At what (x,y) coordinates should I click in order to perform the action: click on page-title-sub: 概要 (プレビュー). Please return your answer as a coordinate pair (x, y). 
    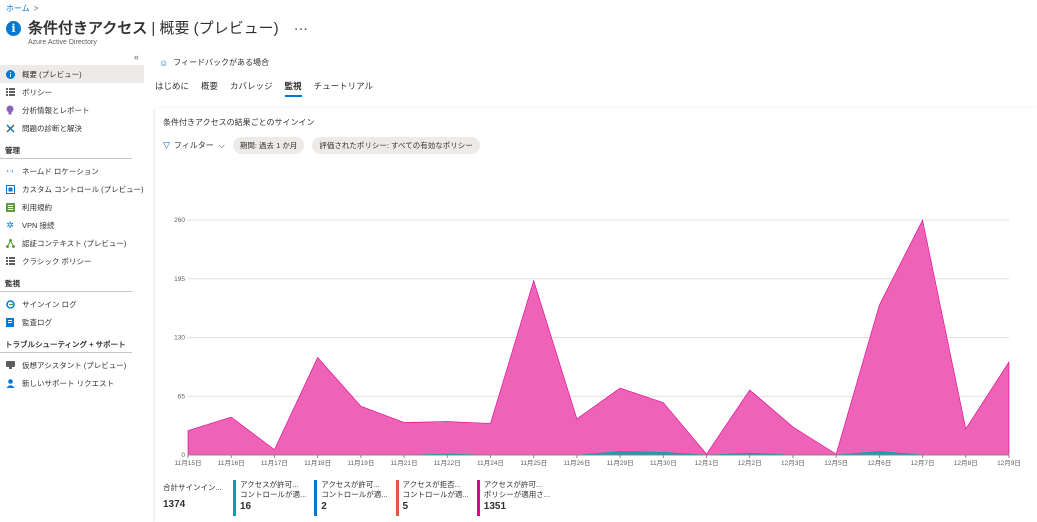
    Looking at the image, I should click on (219, 27).